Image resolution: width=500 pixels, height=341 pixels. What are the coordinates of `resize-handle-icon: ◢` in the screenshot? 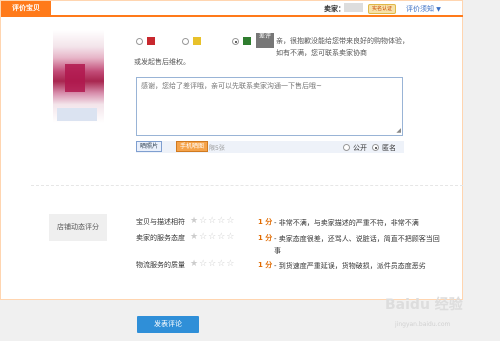 It's located at (398, 130).